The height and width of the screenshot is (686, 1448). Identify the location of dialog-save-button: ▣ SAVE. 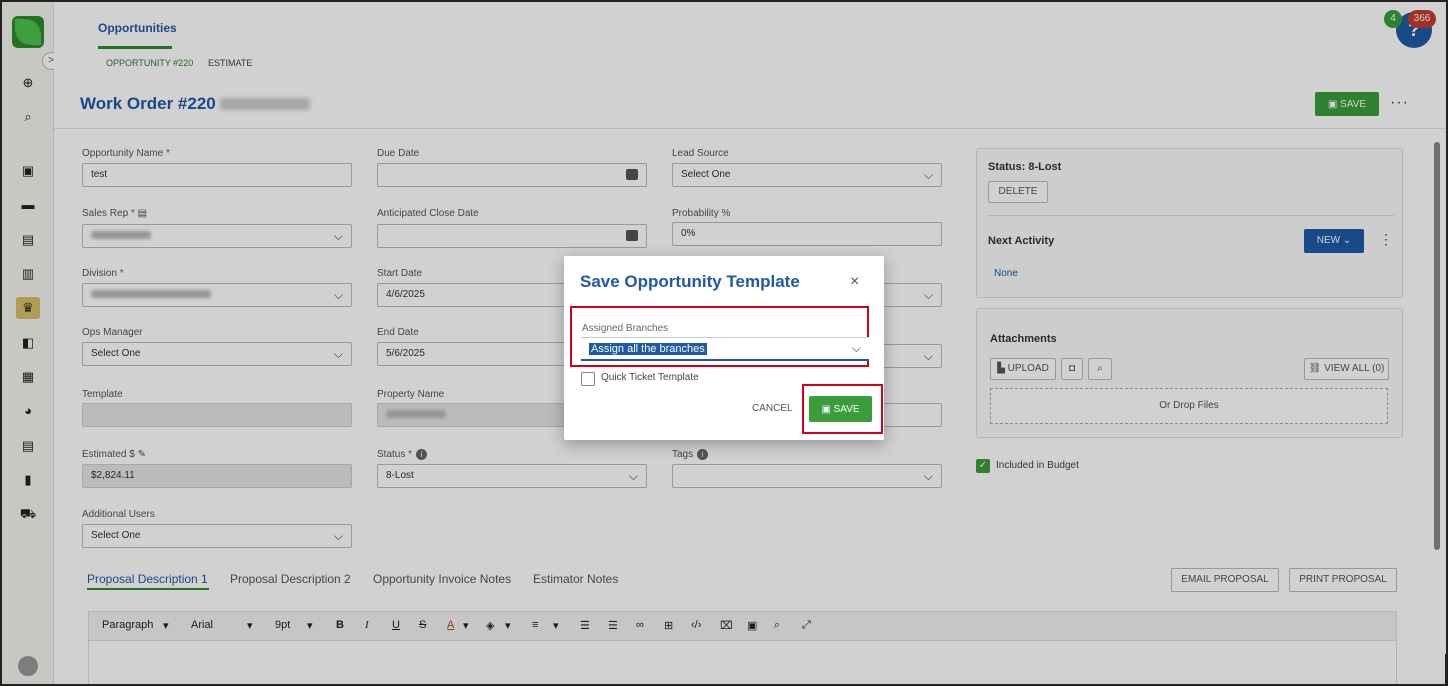
(840, 409).